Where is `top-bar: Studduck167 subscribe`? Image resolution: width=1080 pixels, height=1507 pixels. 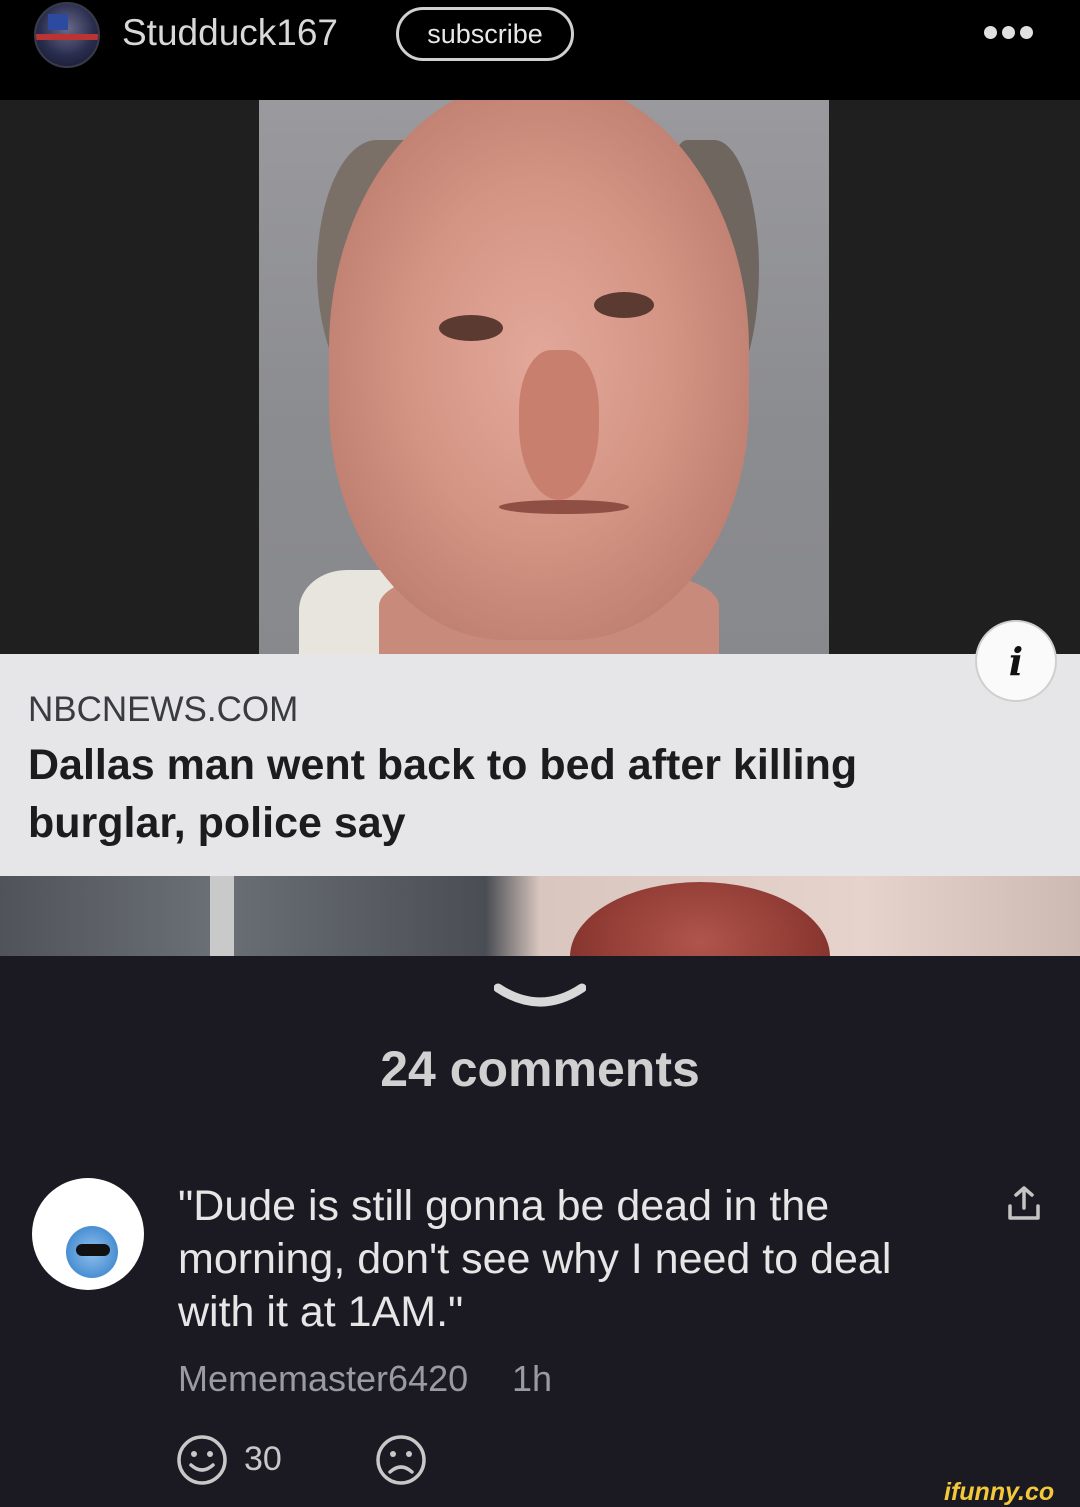
top-bar: Studduck167 subscribe is located at coordinates (540, 50).